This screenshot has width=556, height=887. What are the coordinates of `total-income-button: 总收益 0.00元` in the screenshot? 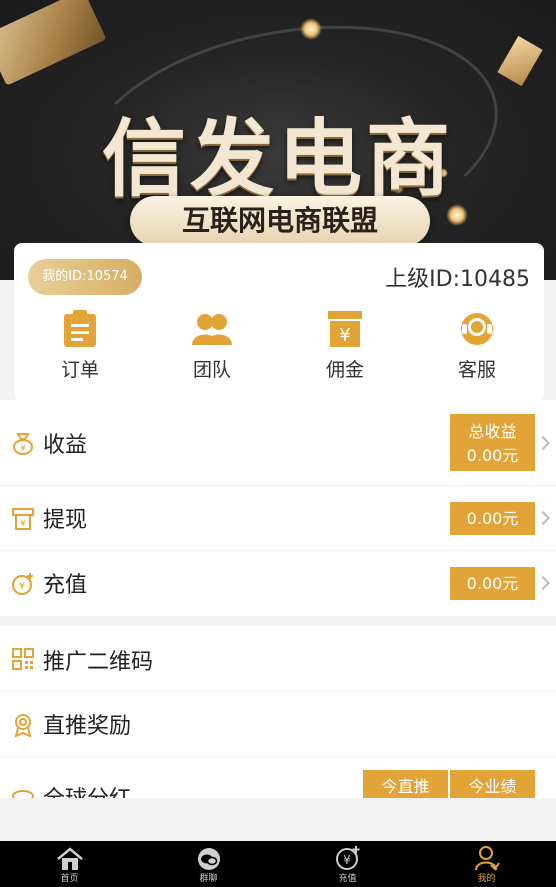 It's located at (492, 442).